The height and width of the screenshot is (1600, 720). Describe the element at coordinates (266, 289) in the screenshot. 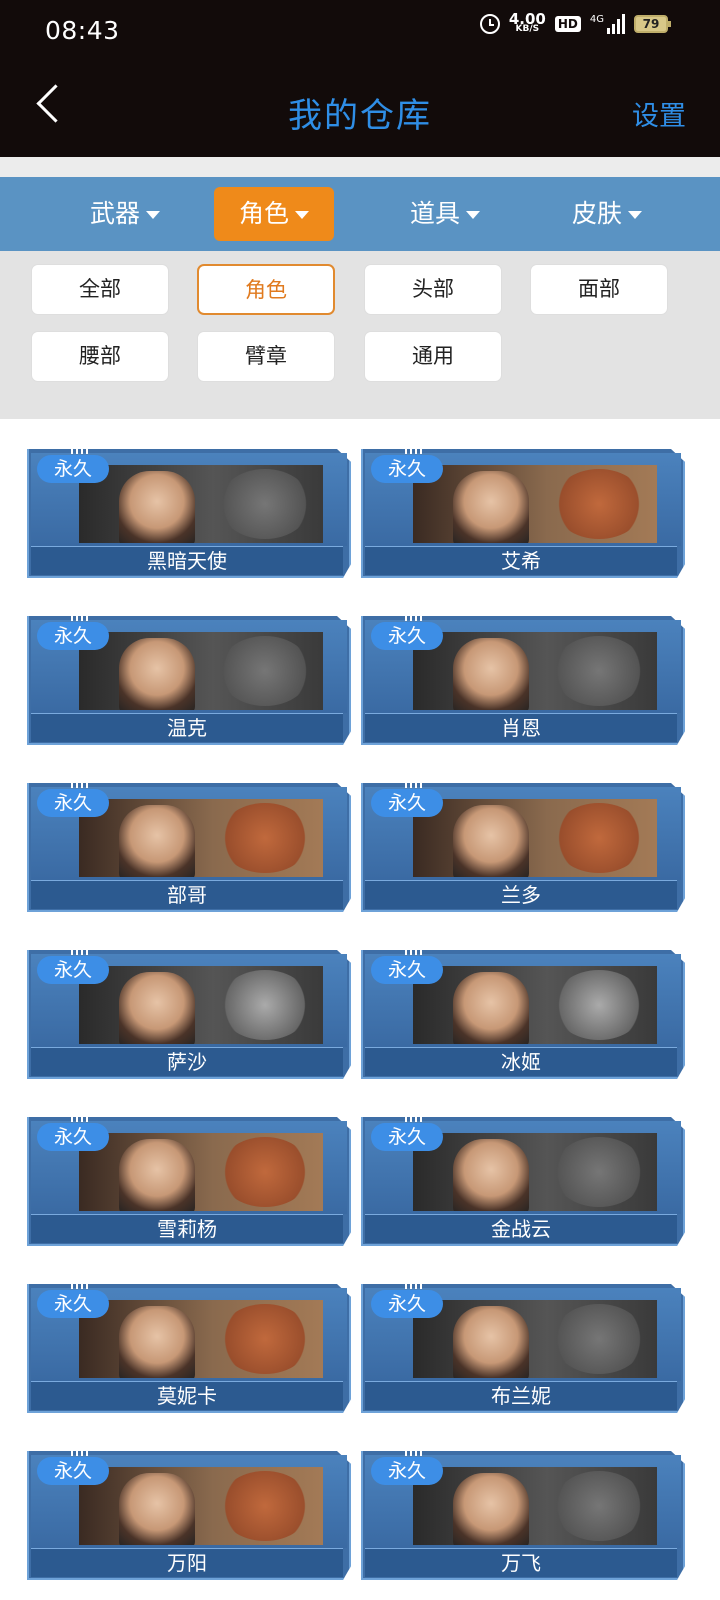

I see `filter-character: 角色` at that location.